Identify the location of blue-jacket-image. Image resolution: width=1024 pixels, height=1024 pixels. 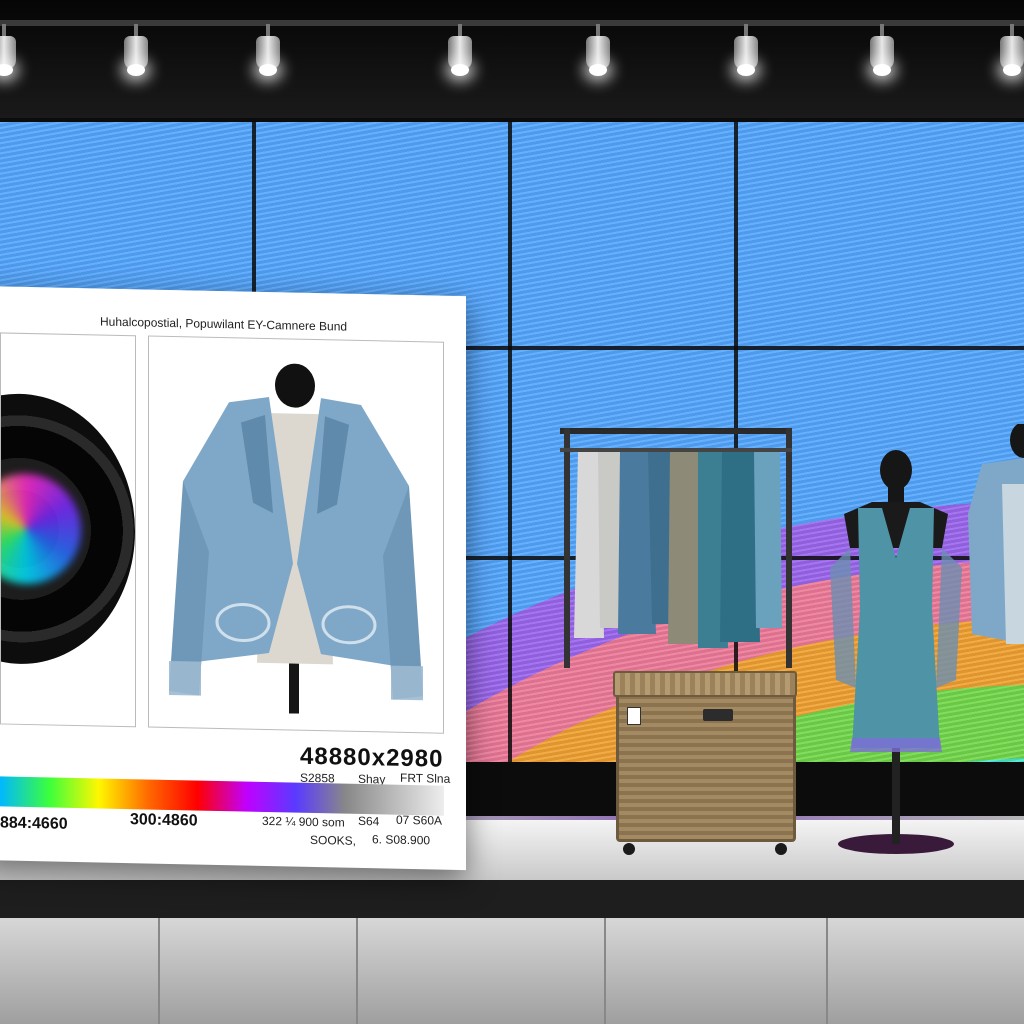
(296, 538).